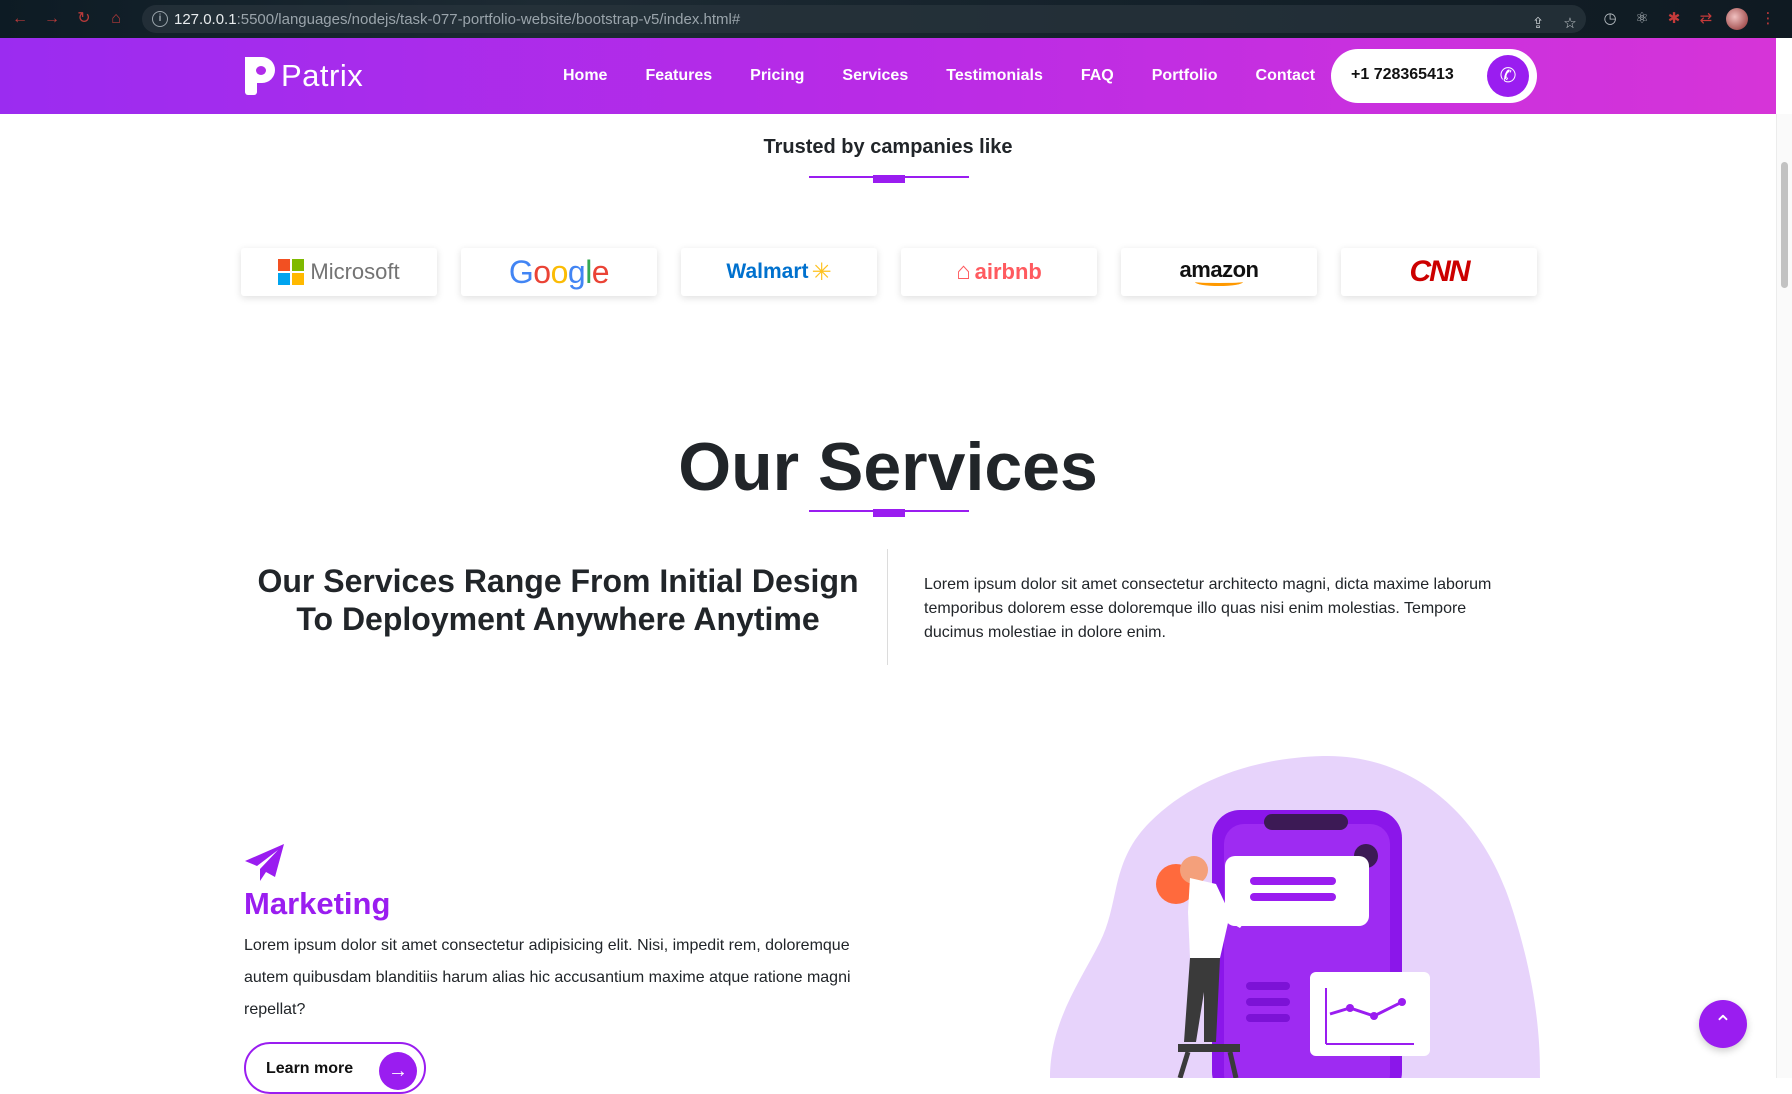 Image resolution: width=1792 pixels, height=1094 pixels. Describe the element at coordinates (1706, 19) in the screenshot. I see `extension-translate-icon: ⇄` at that location.